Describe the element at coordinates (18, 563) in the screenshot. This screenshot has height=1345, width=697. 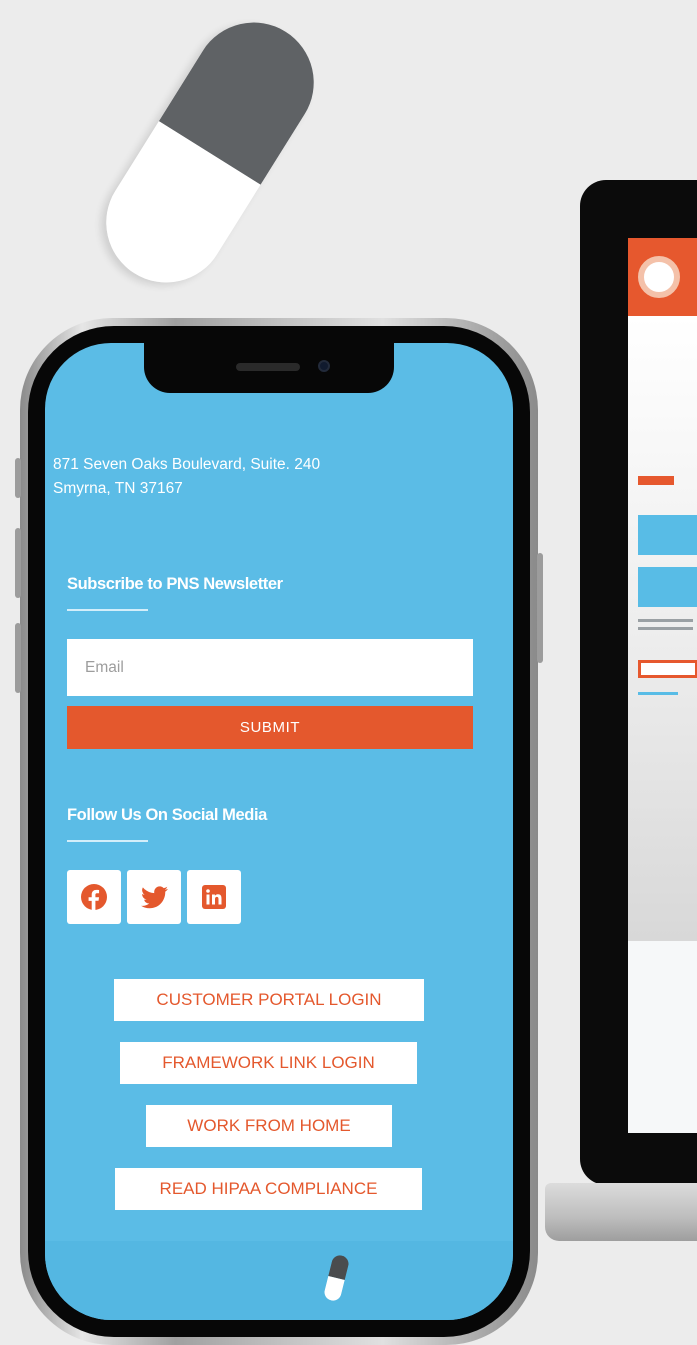
I see `phone-volume-up-button` at that location.